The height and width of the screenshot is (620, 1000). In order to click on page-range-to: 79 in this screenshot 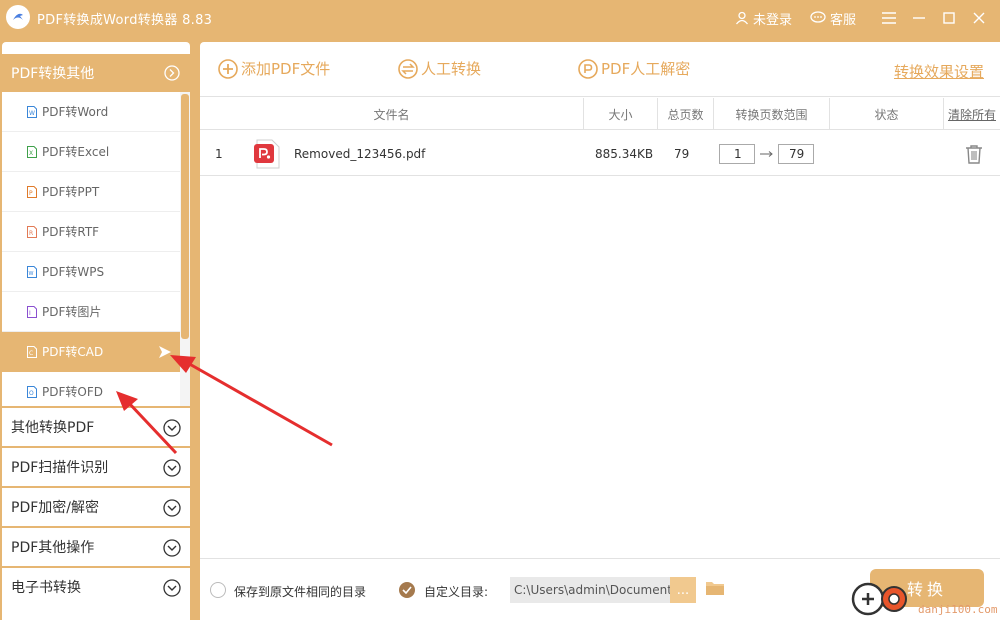, I will do `click(796, 153)`.